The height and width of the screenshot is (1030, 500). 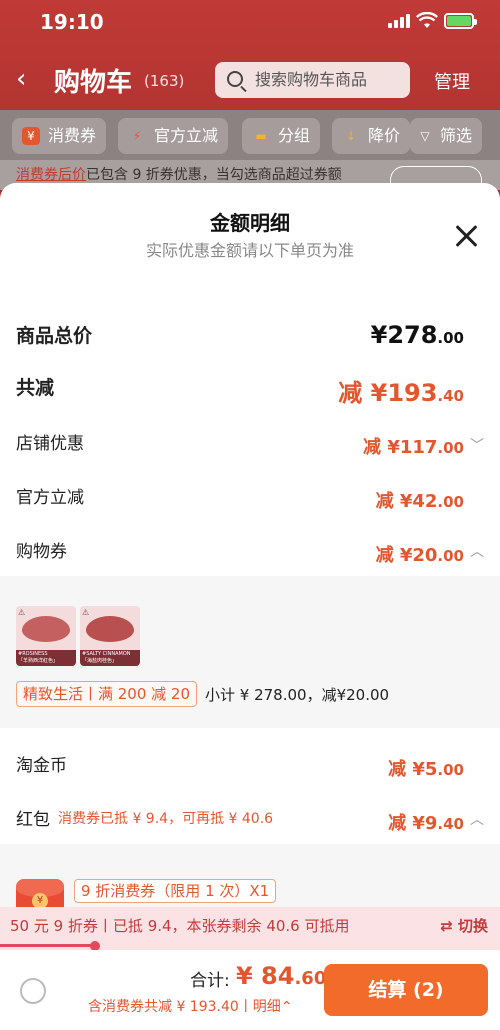 I want to click on cart-count: (163), so click(x=164, y=81).